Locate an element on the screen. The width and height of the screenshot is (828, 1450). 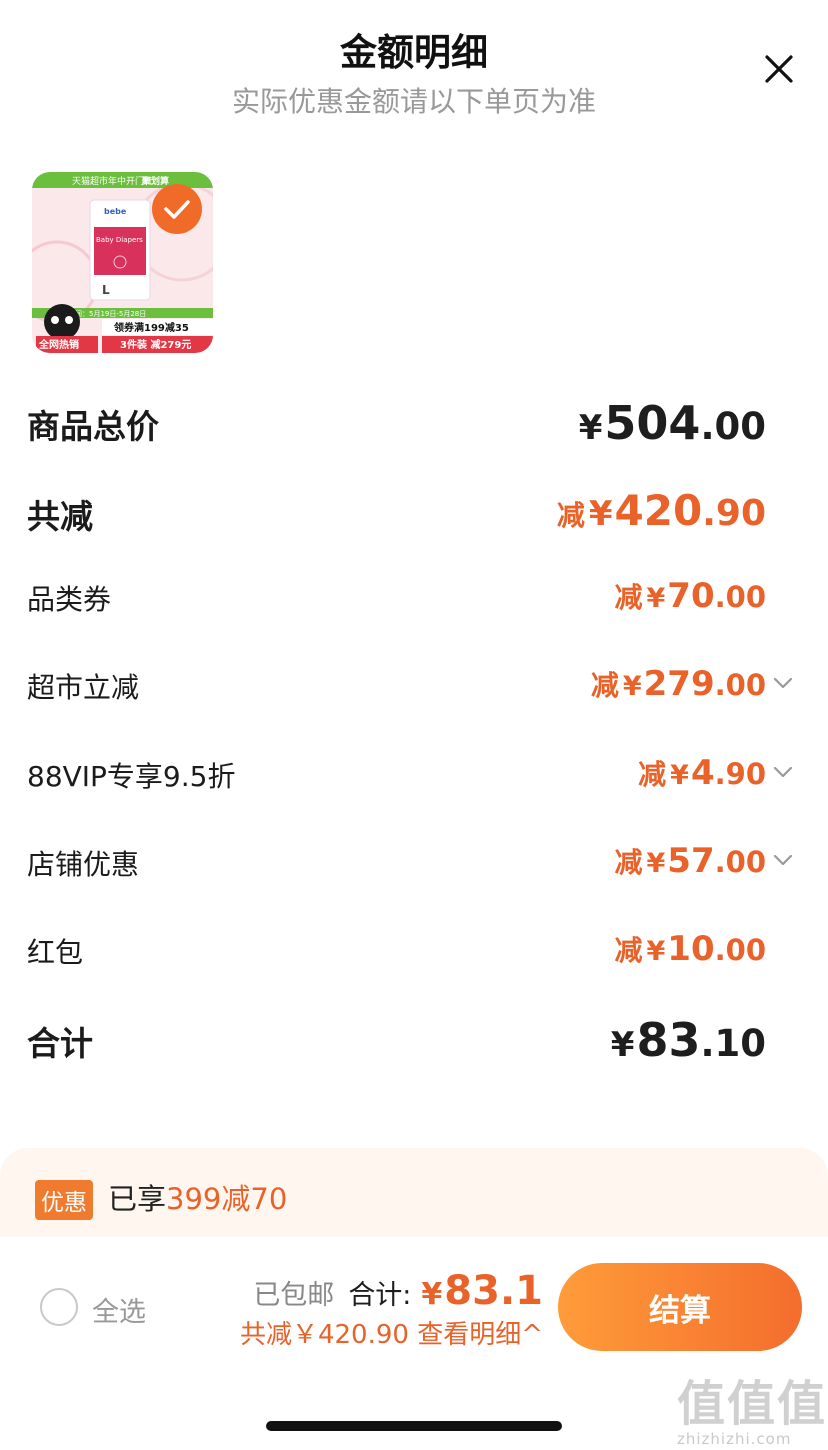
row-amount: ¥ 83 .10 is located at coordinates (686, 1040).